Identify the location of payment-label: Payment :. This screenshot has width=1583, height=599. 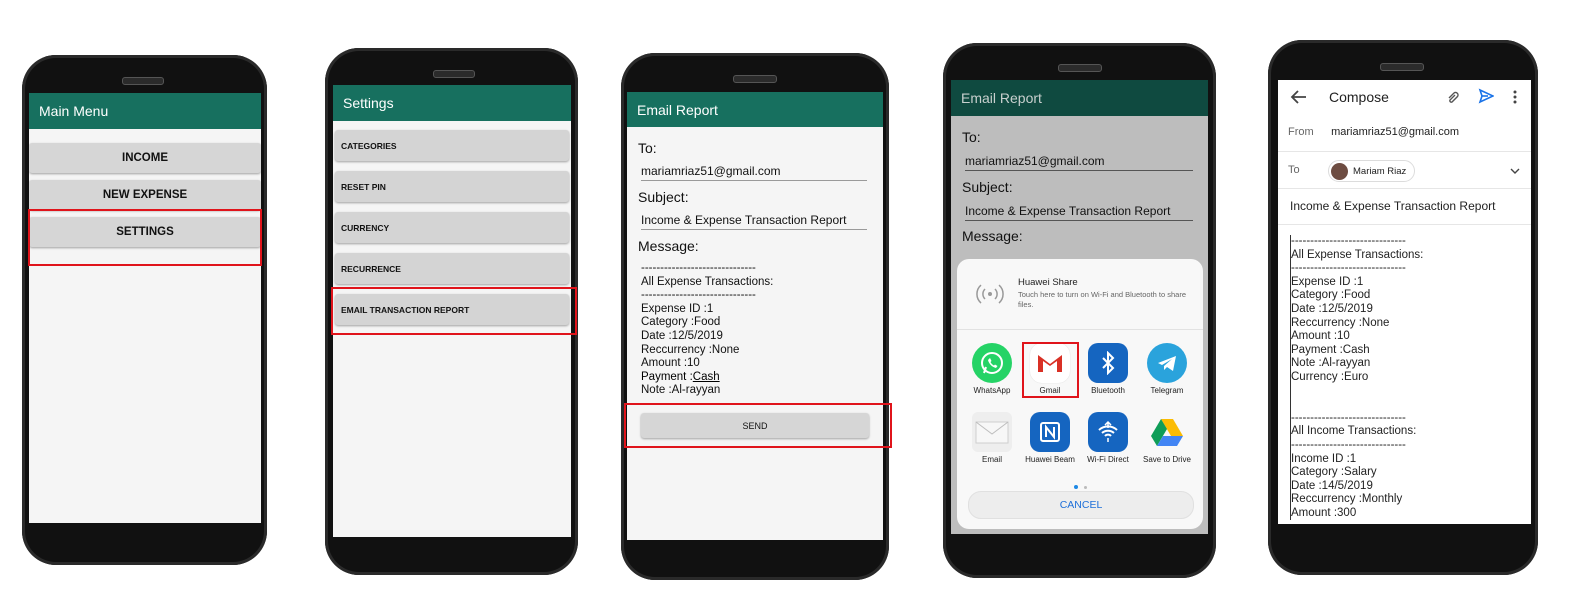
(667, 376).